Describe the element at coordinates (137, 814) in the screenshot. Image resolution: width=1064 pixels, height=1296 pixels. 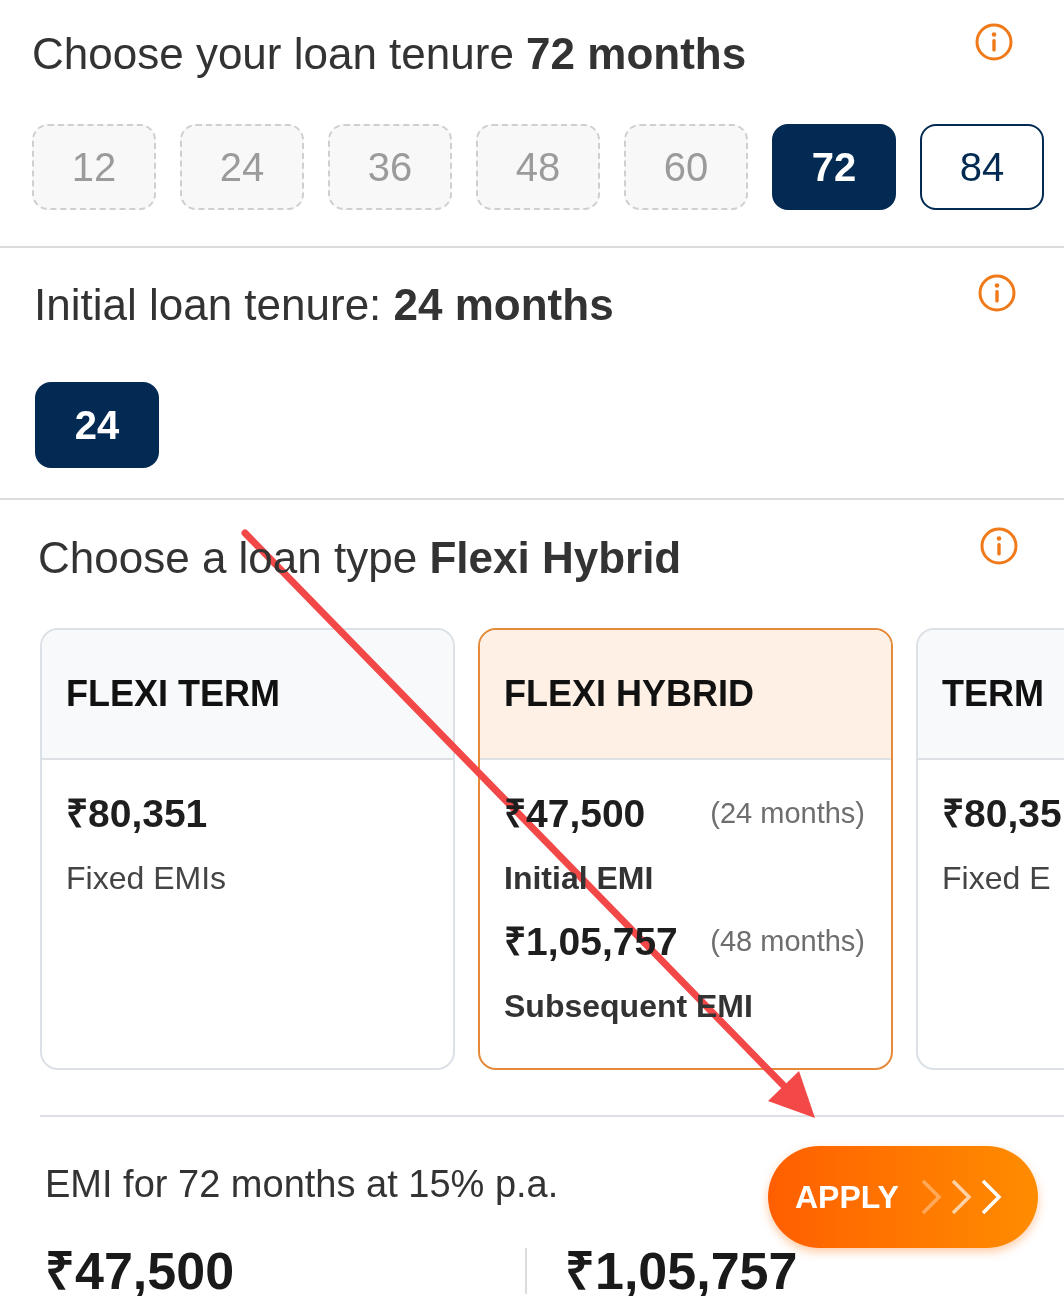
I see `emi-amount: ₹80,351` at that location.